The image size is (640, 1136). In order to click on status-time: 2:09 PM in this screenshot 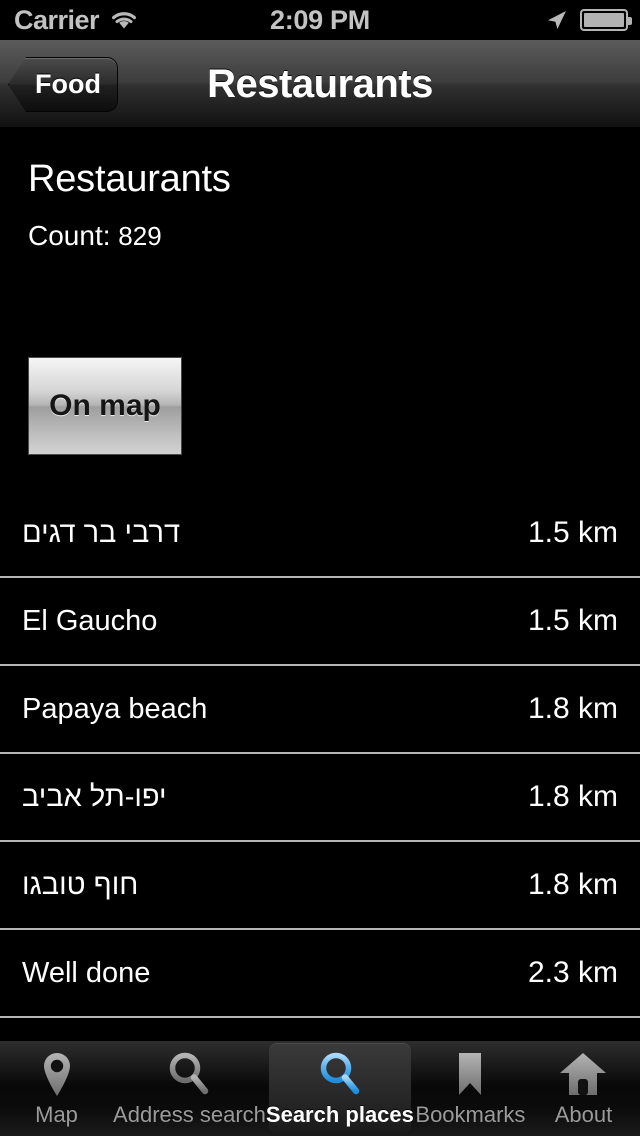, I will do `click(320, 19)`.